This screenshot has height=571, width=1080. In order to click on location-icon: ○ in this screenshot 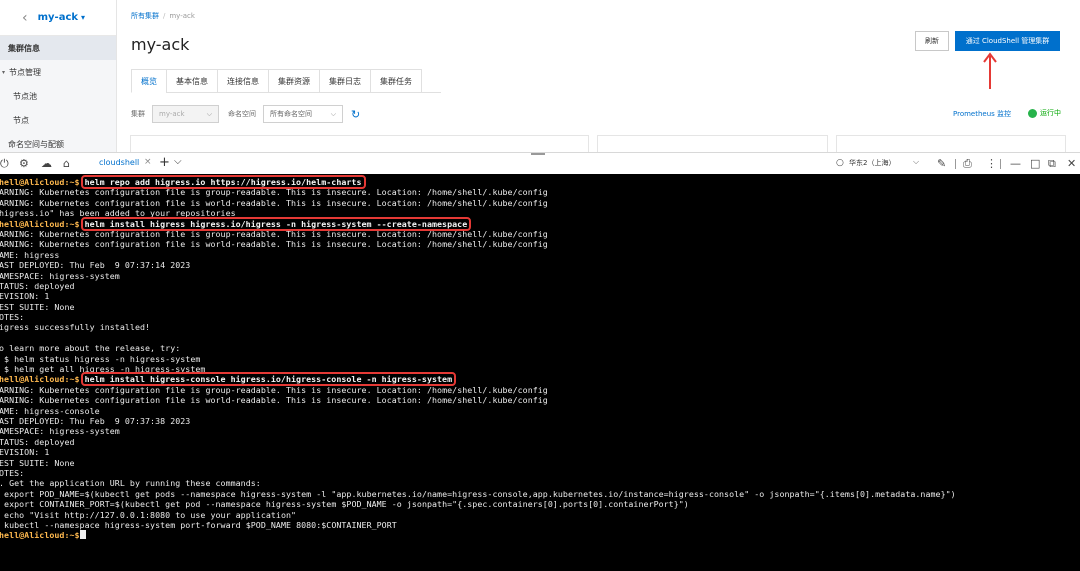, I will do `click(840, 163)`.